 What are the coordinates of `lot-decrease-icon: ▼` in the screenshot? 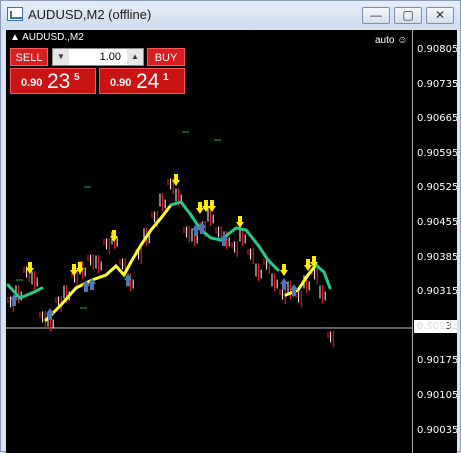 It's located at (61, 57).